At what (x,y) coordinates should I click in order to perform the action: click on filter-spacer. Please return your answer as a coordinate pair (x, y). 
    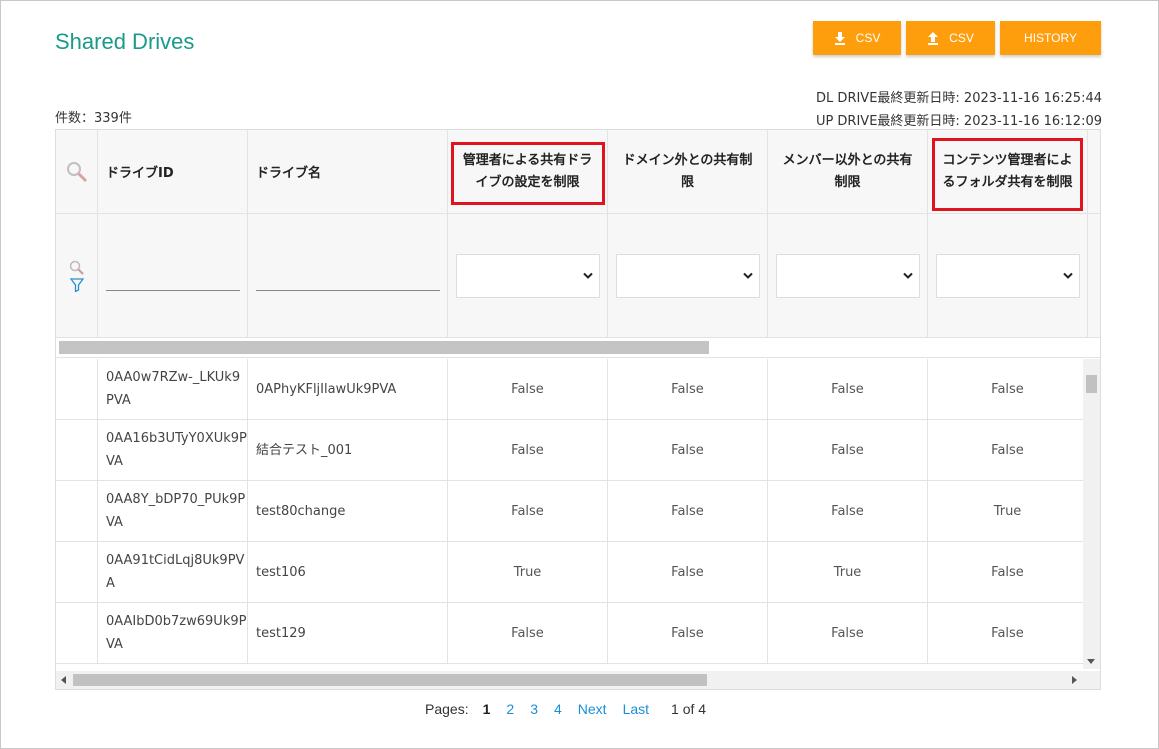
    Looking at the image, I should click on (1094, 276).